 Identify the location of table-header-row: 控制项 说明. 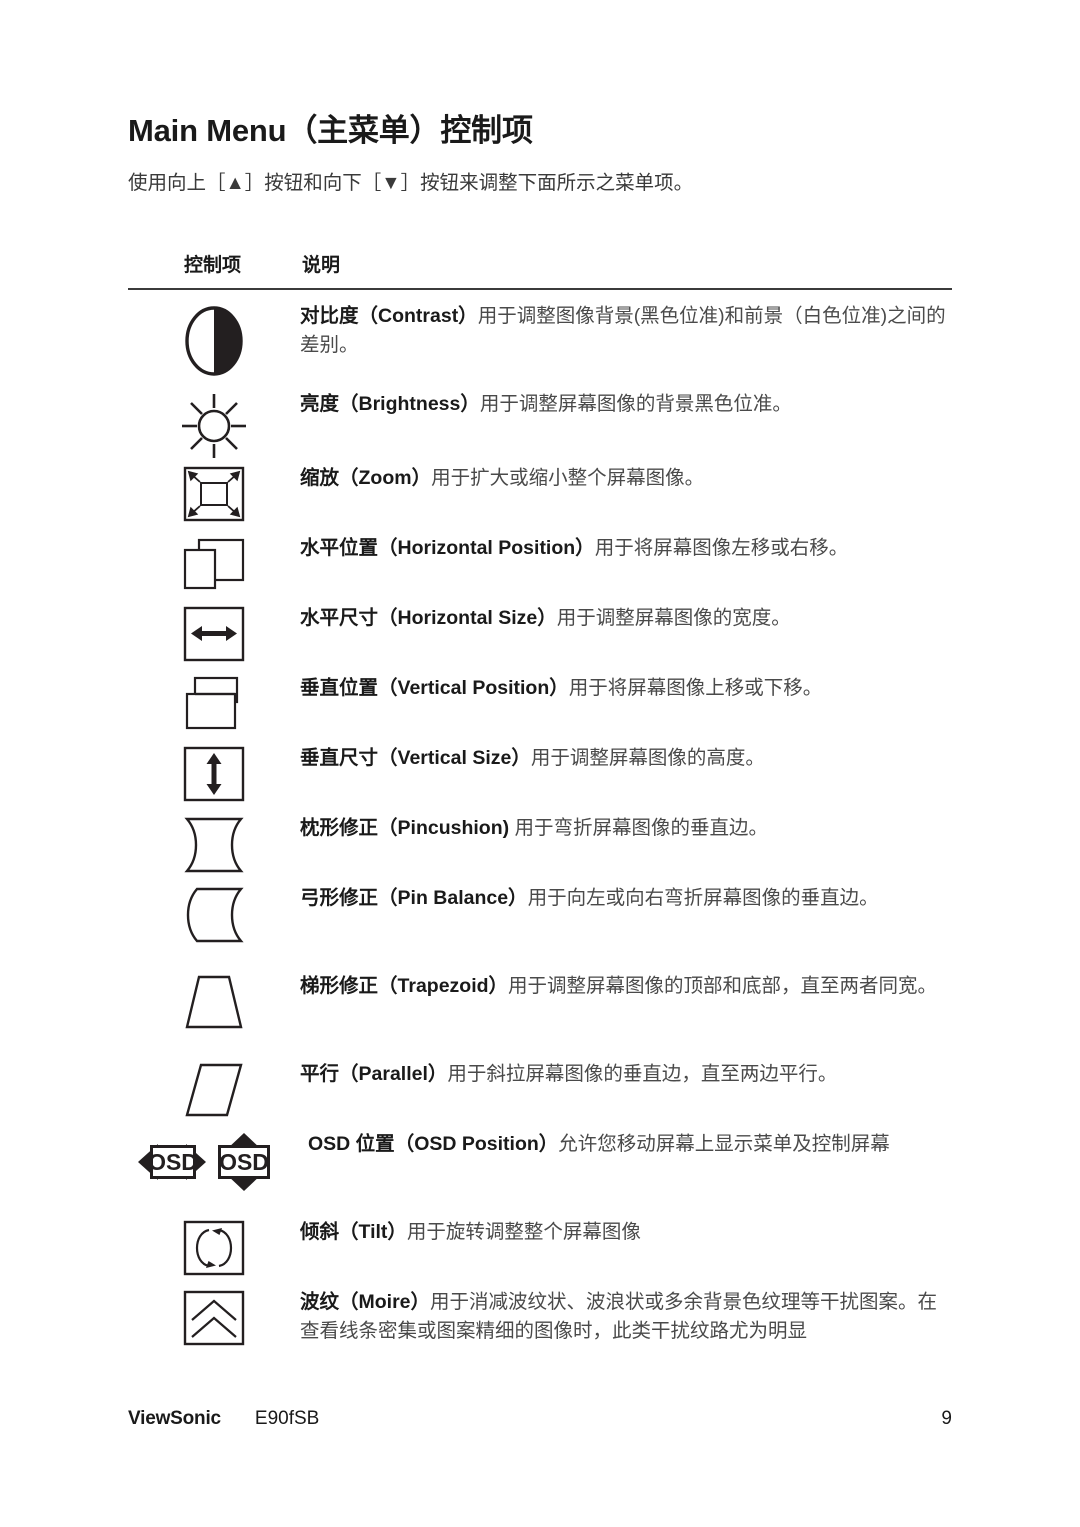
(540, 269).